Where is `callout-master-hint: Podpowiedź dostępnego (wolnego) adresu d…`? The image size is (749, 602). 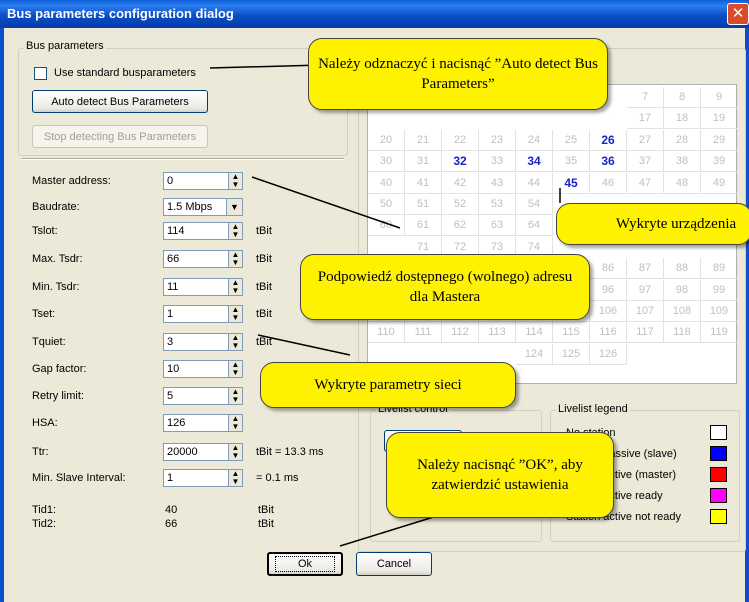 callout-master-hint: Podpowiedź dostępnego (wolnego) adresu d… is located at coordinates (445, 287).